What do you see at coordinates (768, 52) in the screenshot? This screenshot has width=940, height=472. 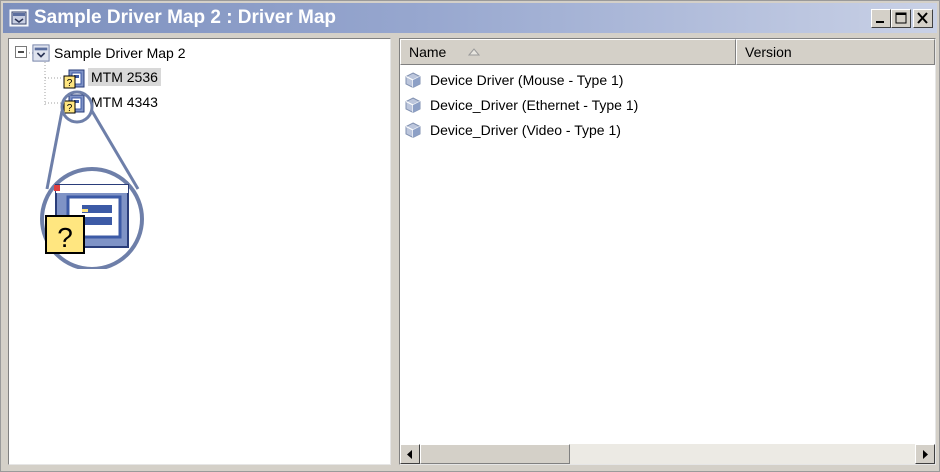 I see `column-header-label: Version` at bounding box center [768, 52].